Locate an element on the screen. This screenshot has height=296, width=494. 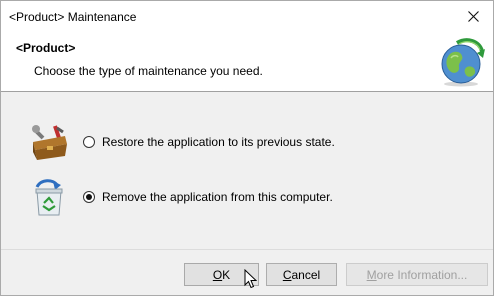
close-icon is located at coordinates (473, 16).